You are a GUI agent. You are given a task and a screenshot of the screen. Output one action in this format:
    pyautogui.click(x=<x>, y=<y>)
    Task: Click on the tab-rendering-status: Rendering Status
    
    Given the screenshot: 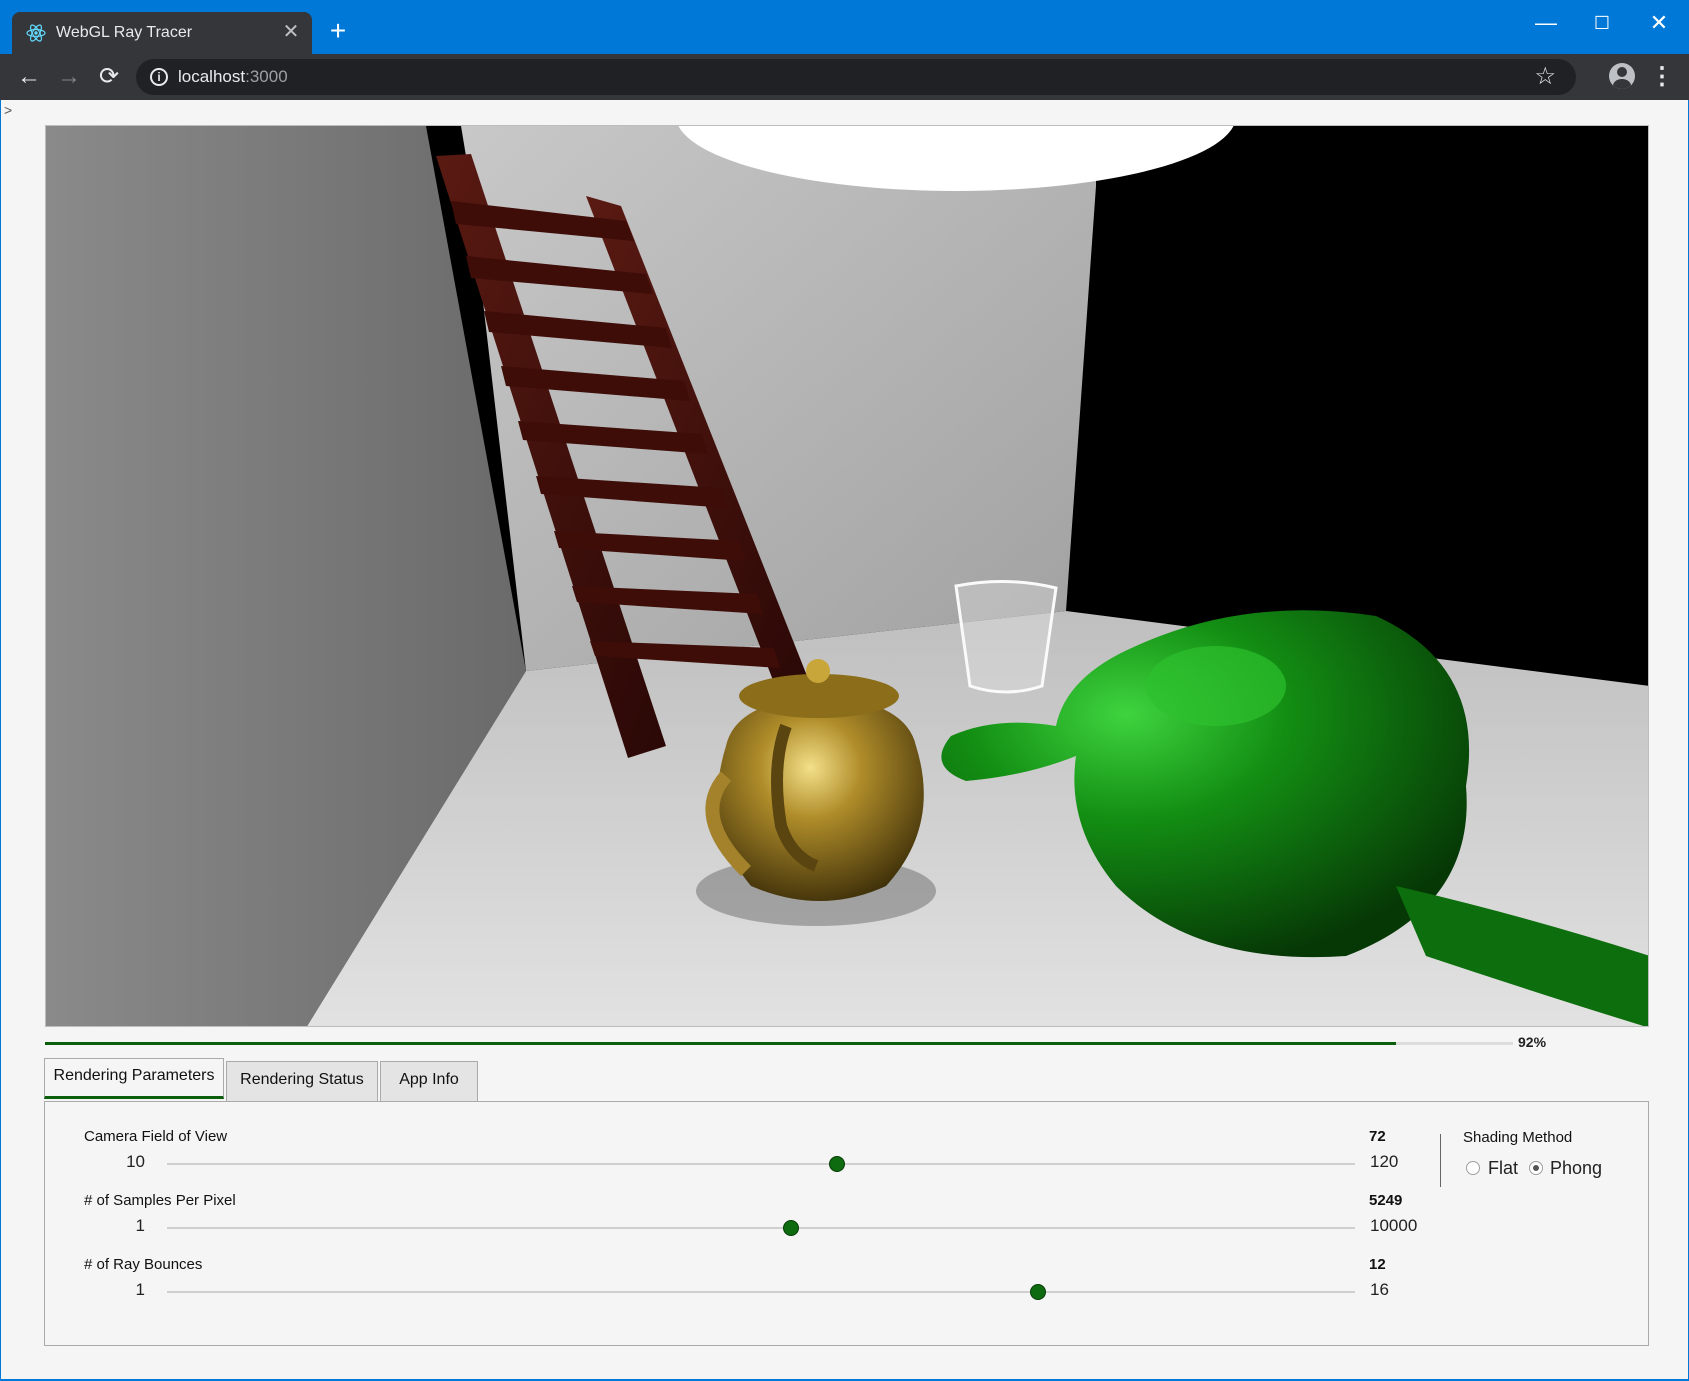 What is the action you would take?
    pyautogui.click(x=302, y=1081)
    